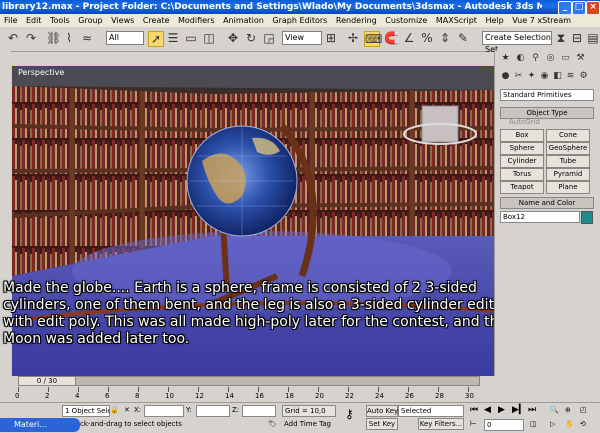 The height and width of the screenshot is (433, 600). What do you see at coordinates (473, 424) in the screenshot?
I see `key-mode-toggle-icon: ⊢` at bounding box center [473, 424].